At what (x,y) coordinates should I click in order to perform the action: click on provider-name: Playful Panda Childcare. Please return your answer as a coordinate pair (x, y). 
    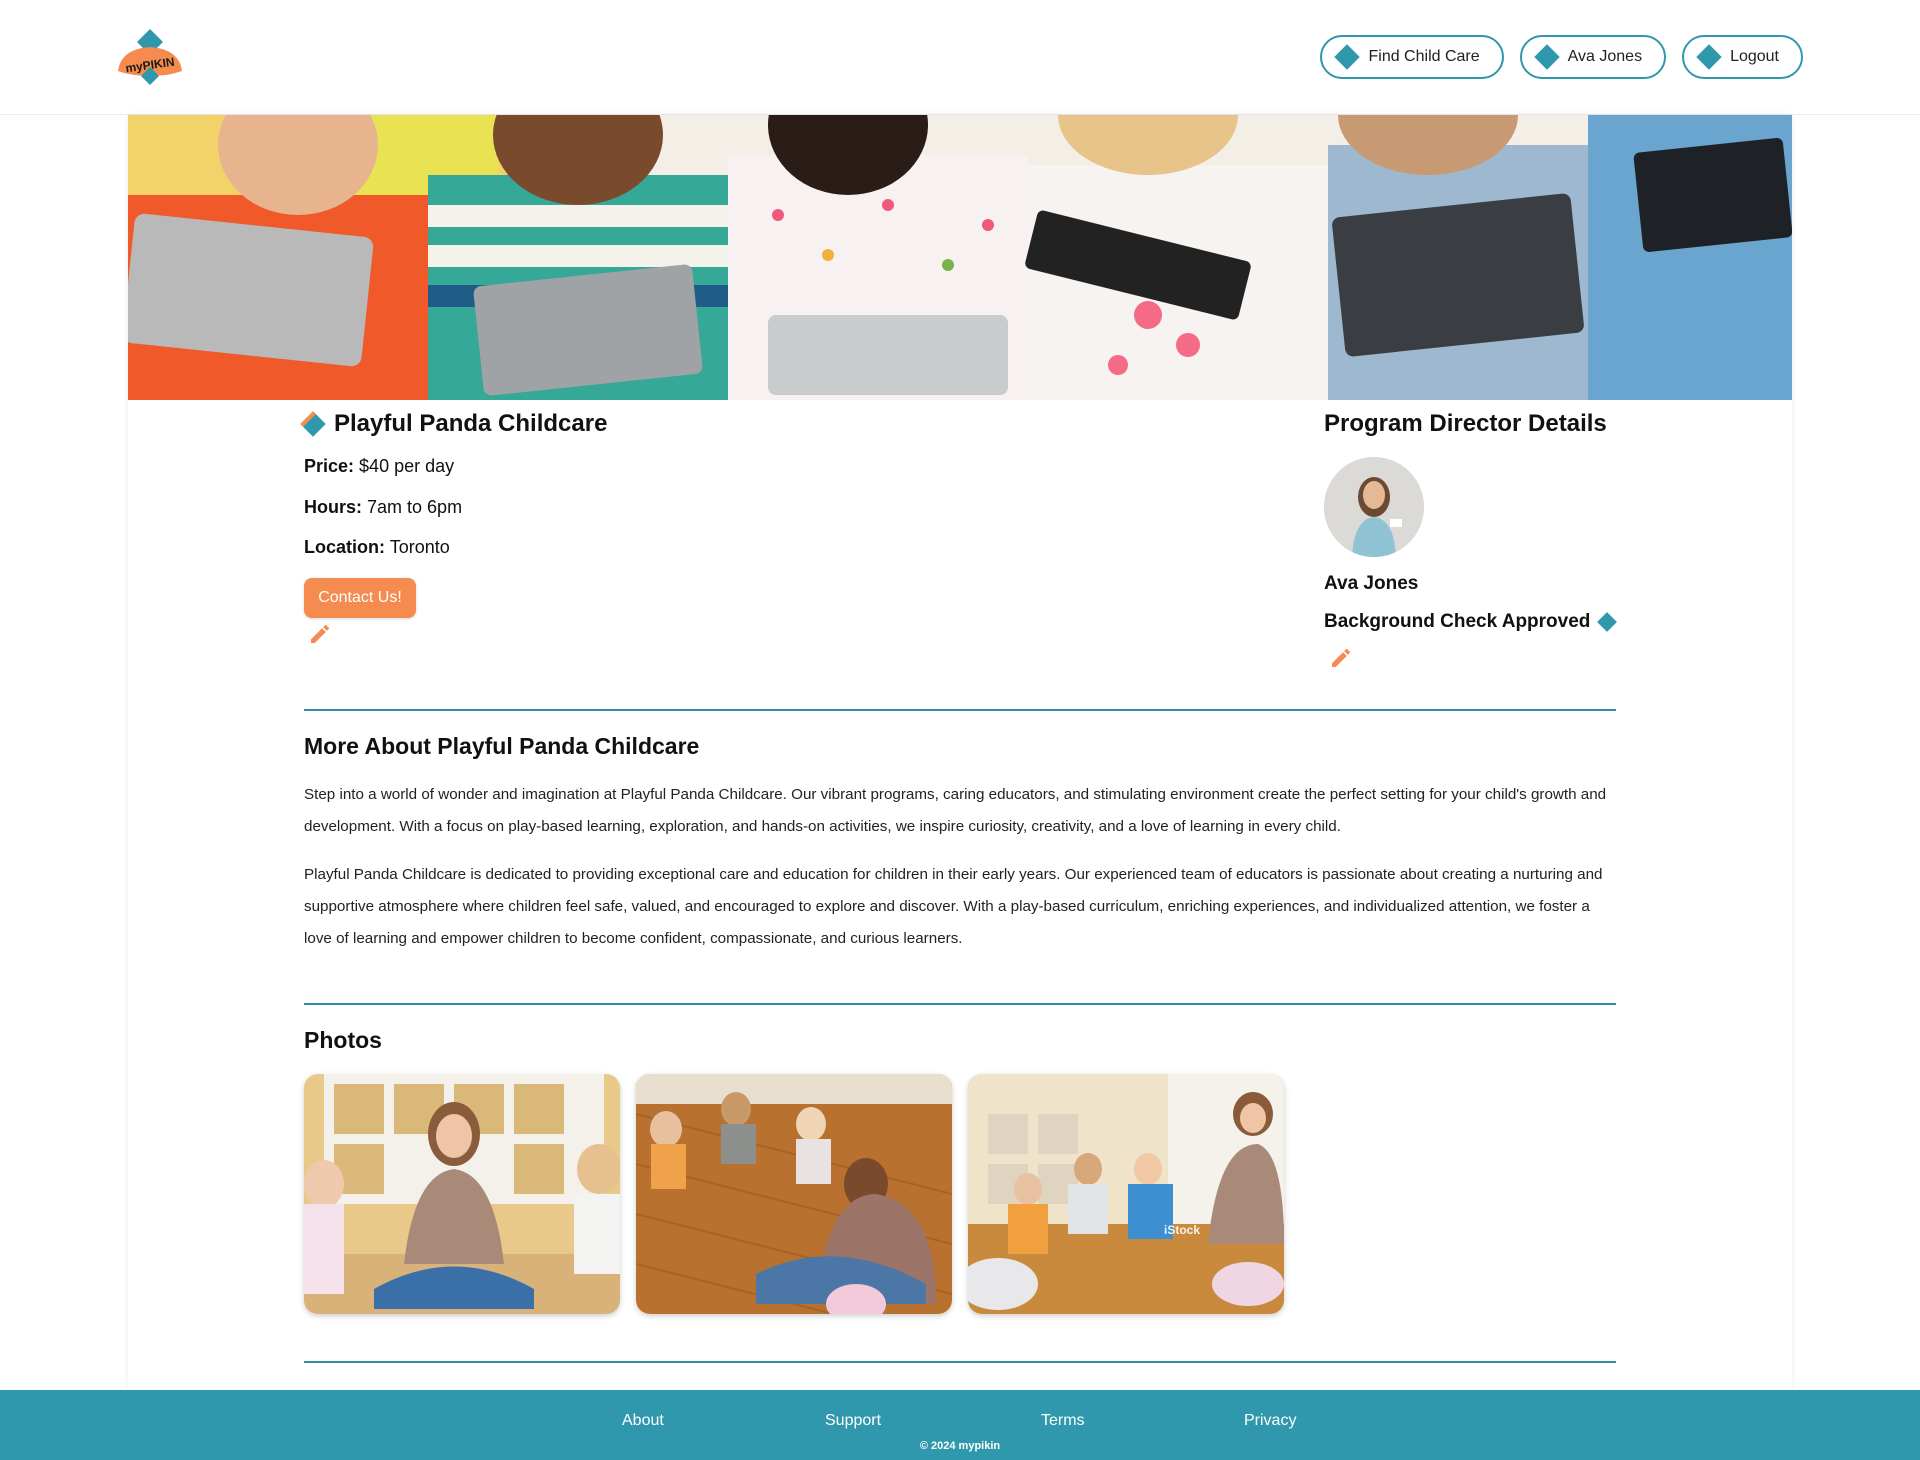
    Looking at the image, I should click on (471, 423).